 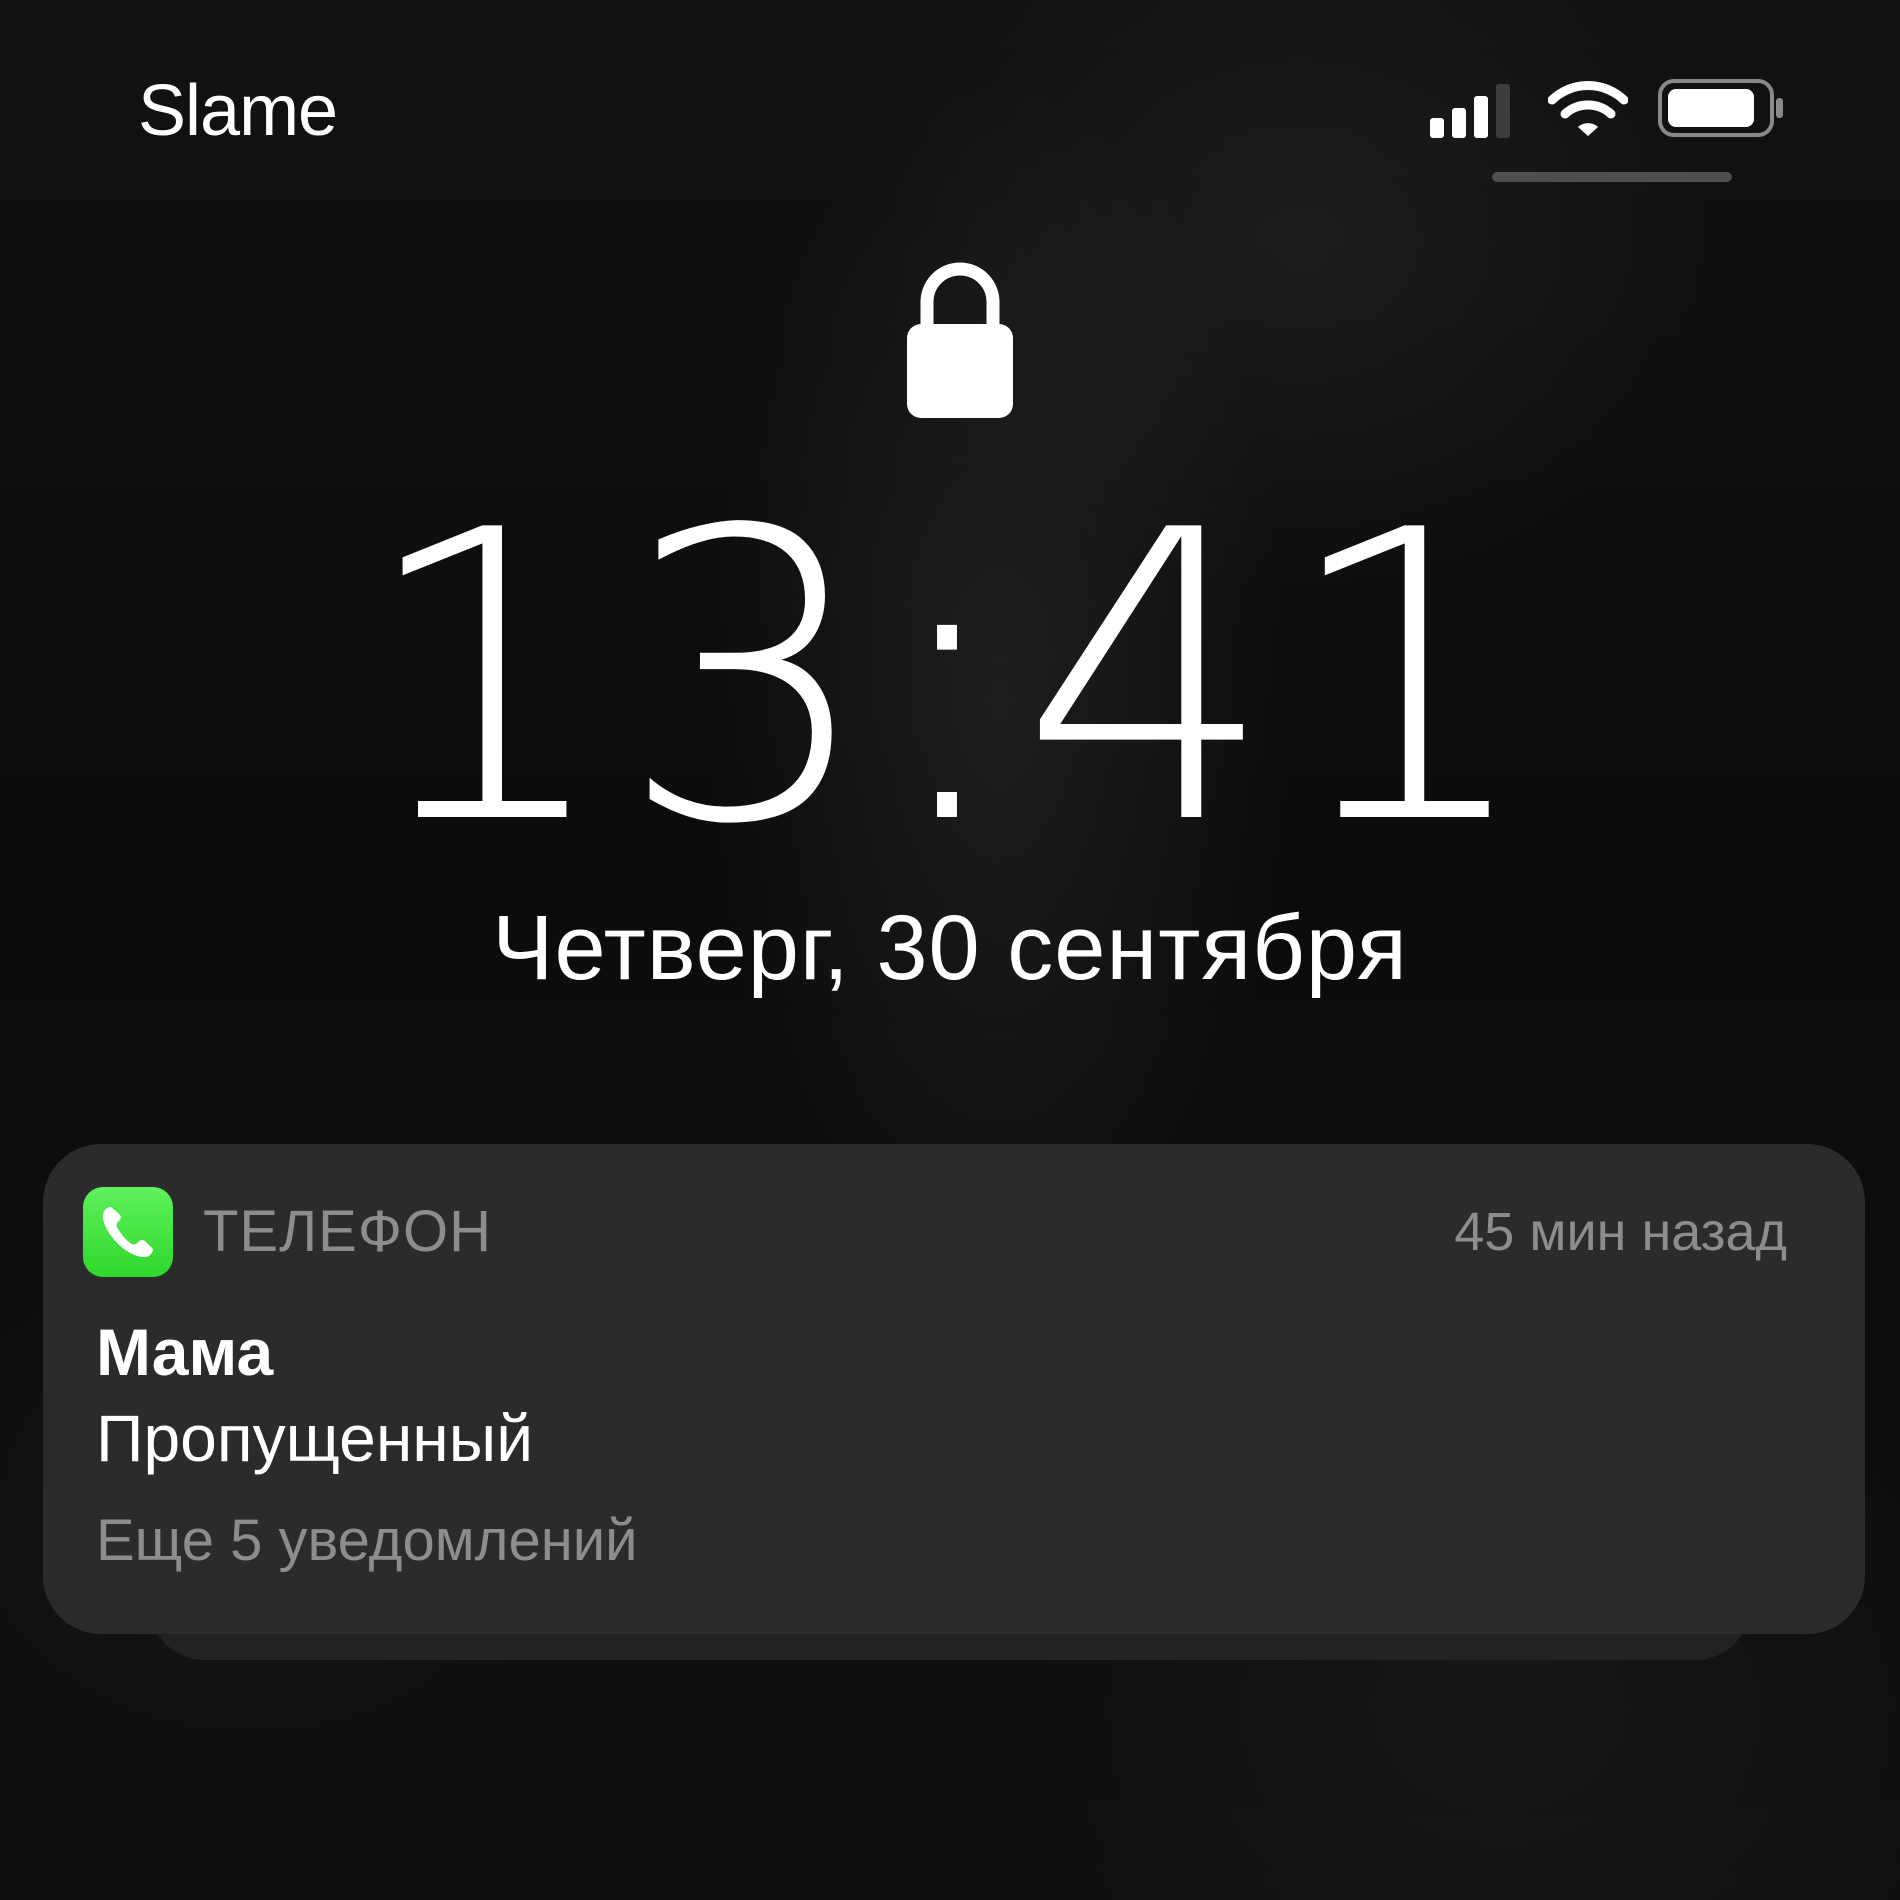 I want to click on lockscreen-date: Четверг, 30 сентября, so click(x=950, y=948).